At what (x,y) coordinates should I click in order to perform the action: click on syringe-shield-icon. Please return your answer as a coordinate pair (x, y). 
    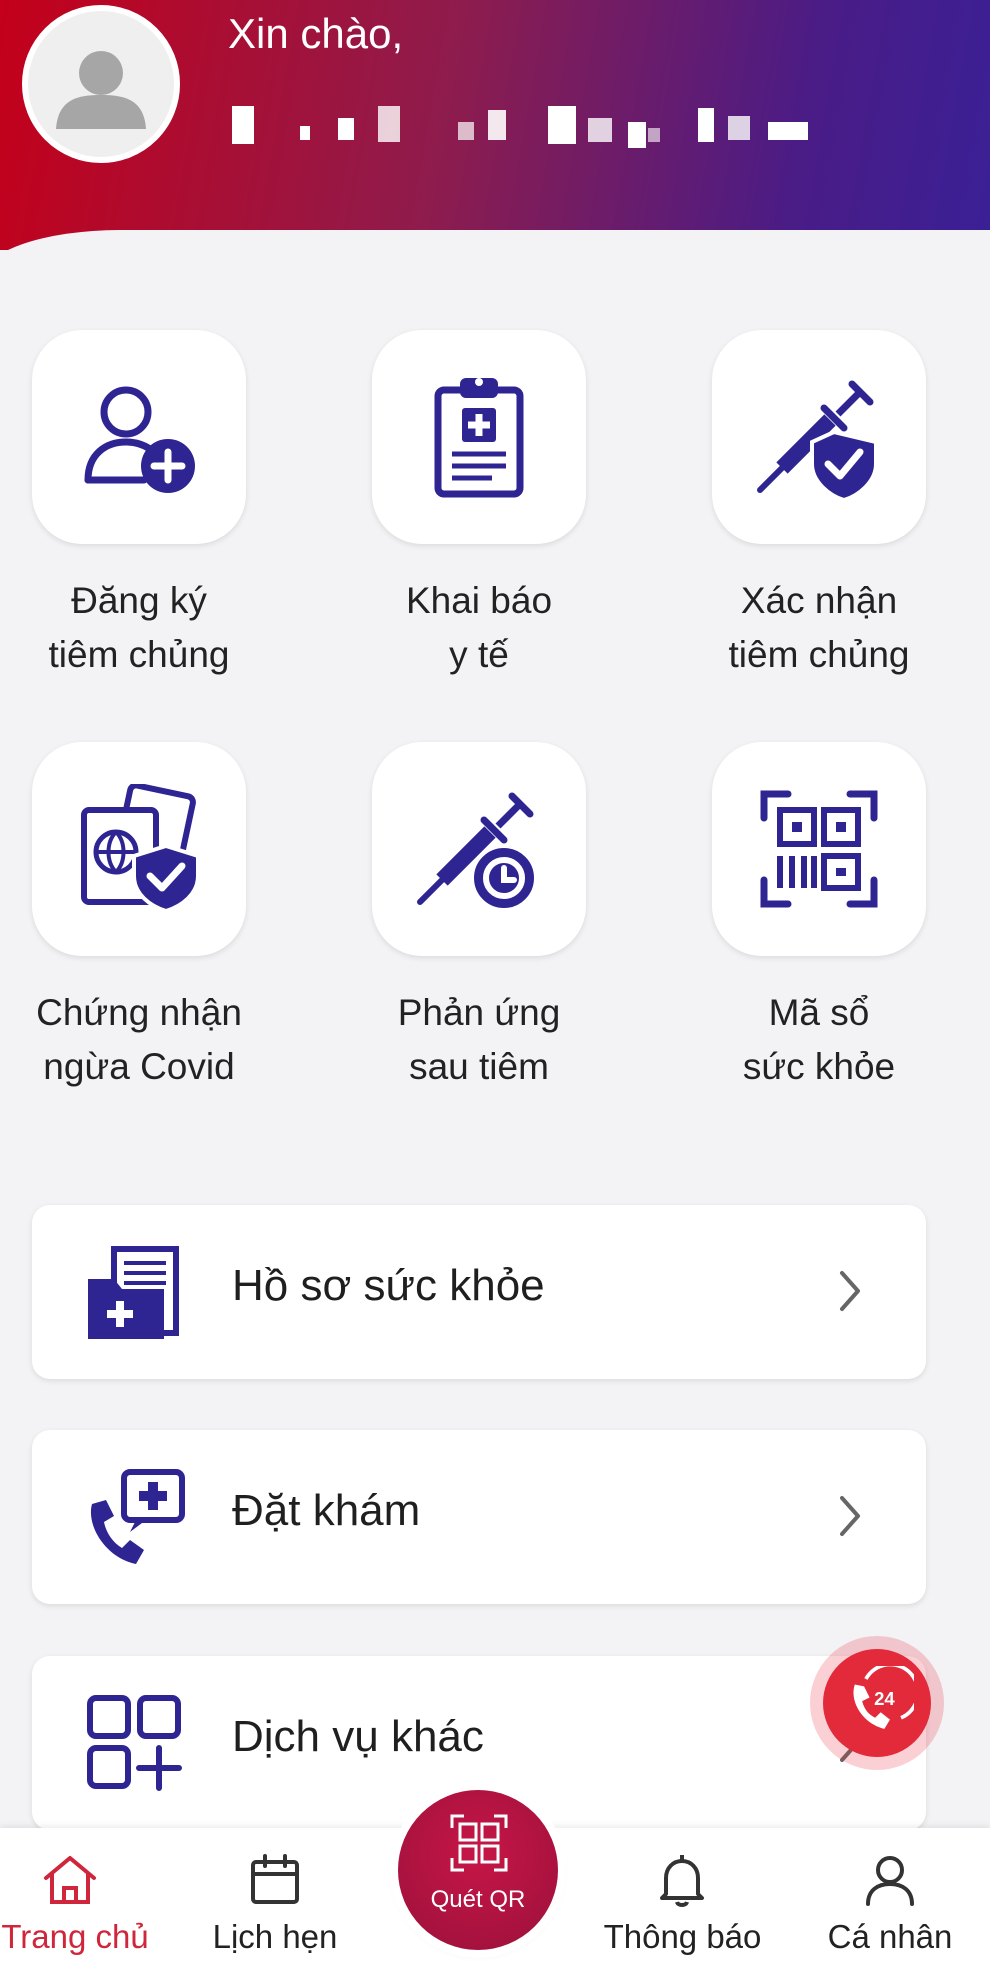
    Looking at the image, I should click on (817, 441).